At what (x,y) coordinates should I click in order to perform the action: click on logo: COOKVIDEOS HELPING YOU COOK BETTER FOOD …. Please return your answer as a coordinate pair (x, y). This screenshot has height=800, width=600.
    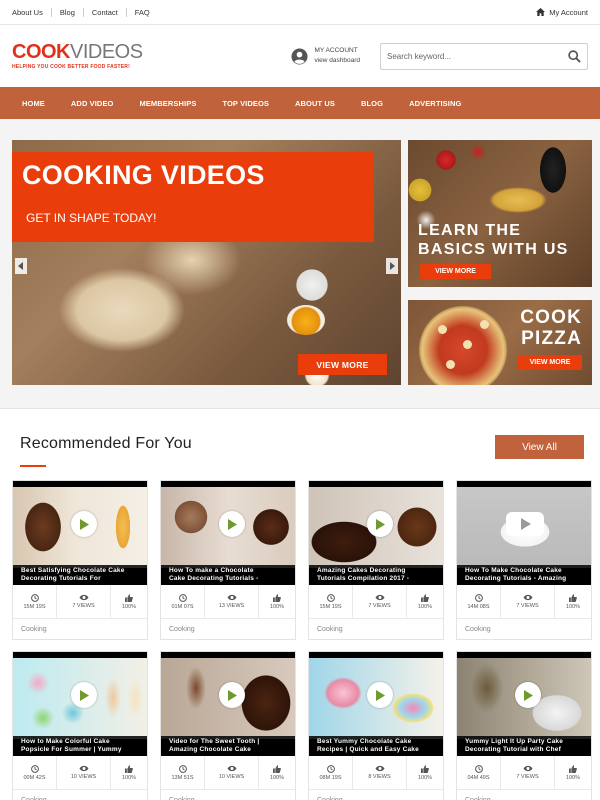
    Looking at the image, I should click on (77, 56).